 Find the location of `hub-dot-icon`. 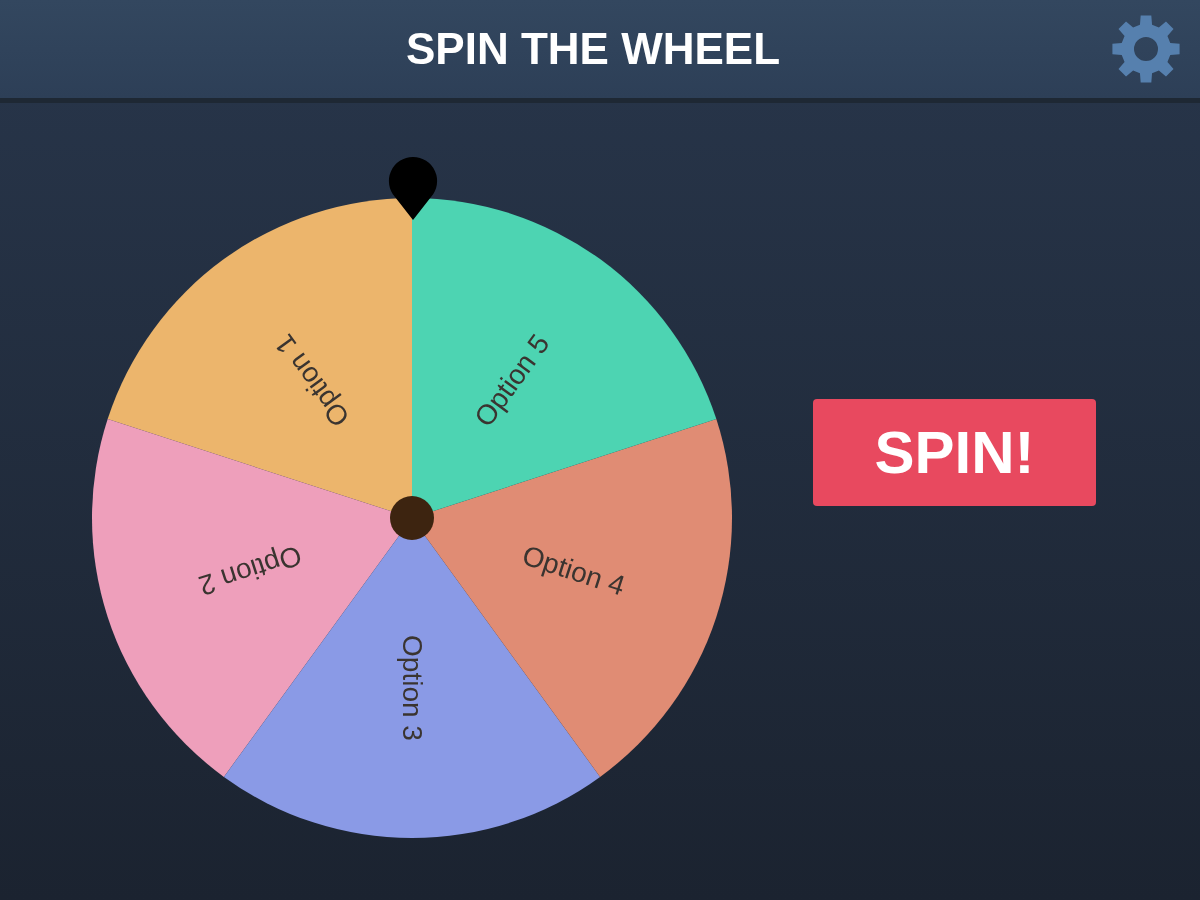

hub-dot-icon is located at coordinates (412, 518).